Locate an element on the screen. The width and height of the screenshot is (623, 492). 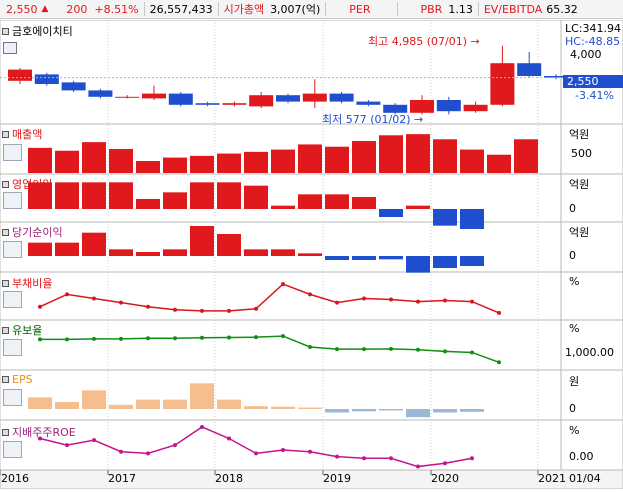
current-price-tag: 2,550 is located at coordinates (593, 81).